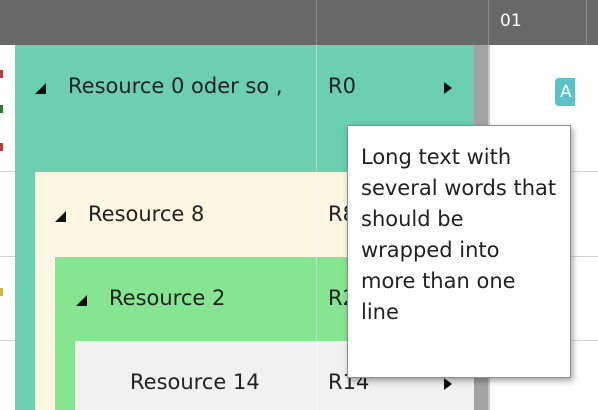 This screenshot has width=598, height=410. Describe the element at coordinates (566, 92) in the screenshot. I see `appointment-label: A` at that location.